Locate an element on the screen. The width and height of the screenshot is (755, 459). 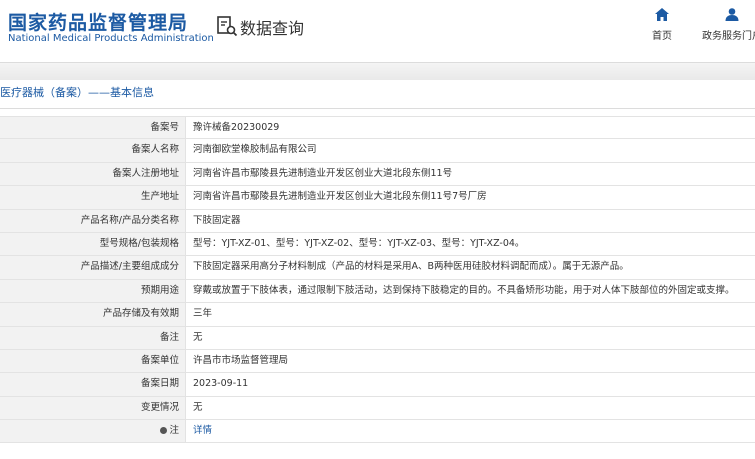
home-icon is located at coordinates (662, 14).